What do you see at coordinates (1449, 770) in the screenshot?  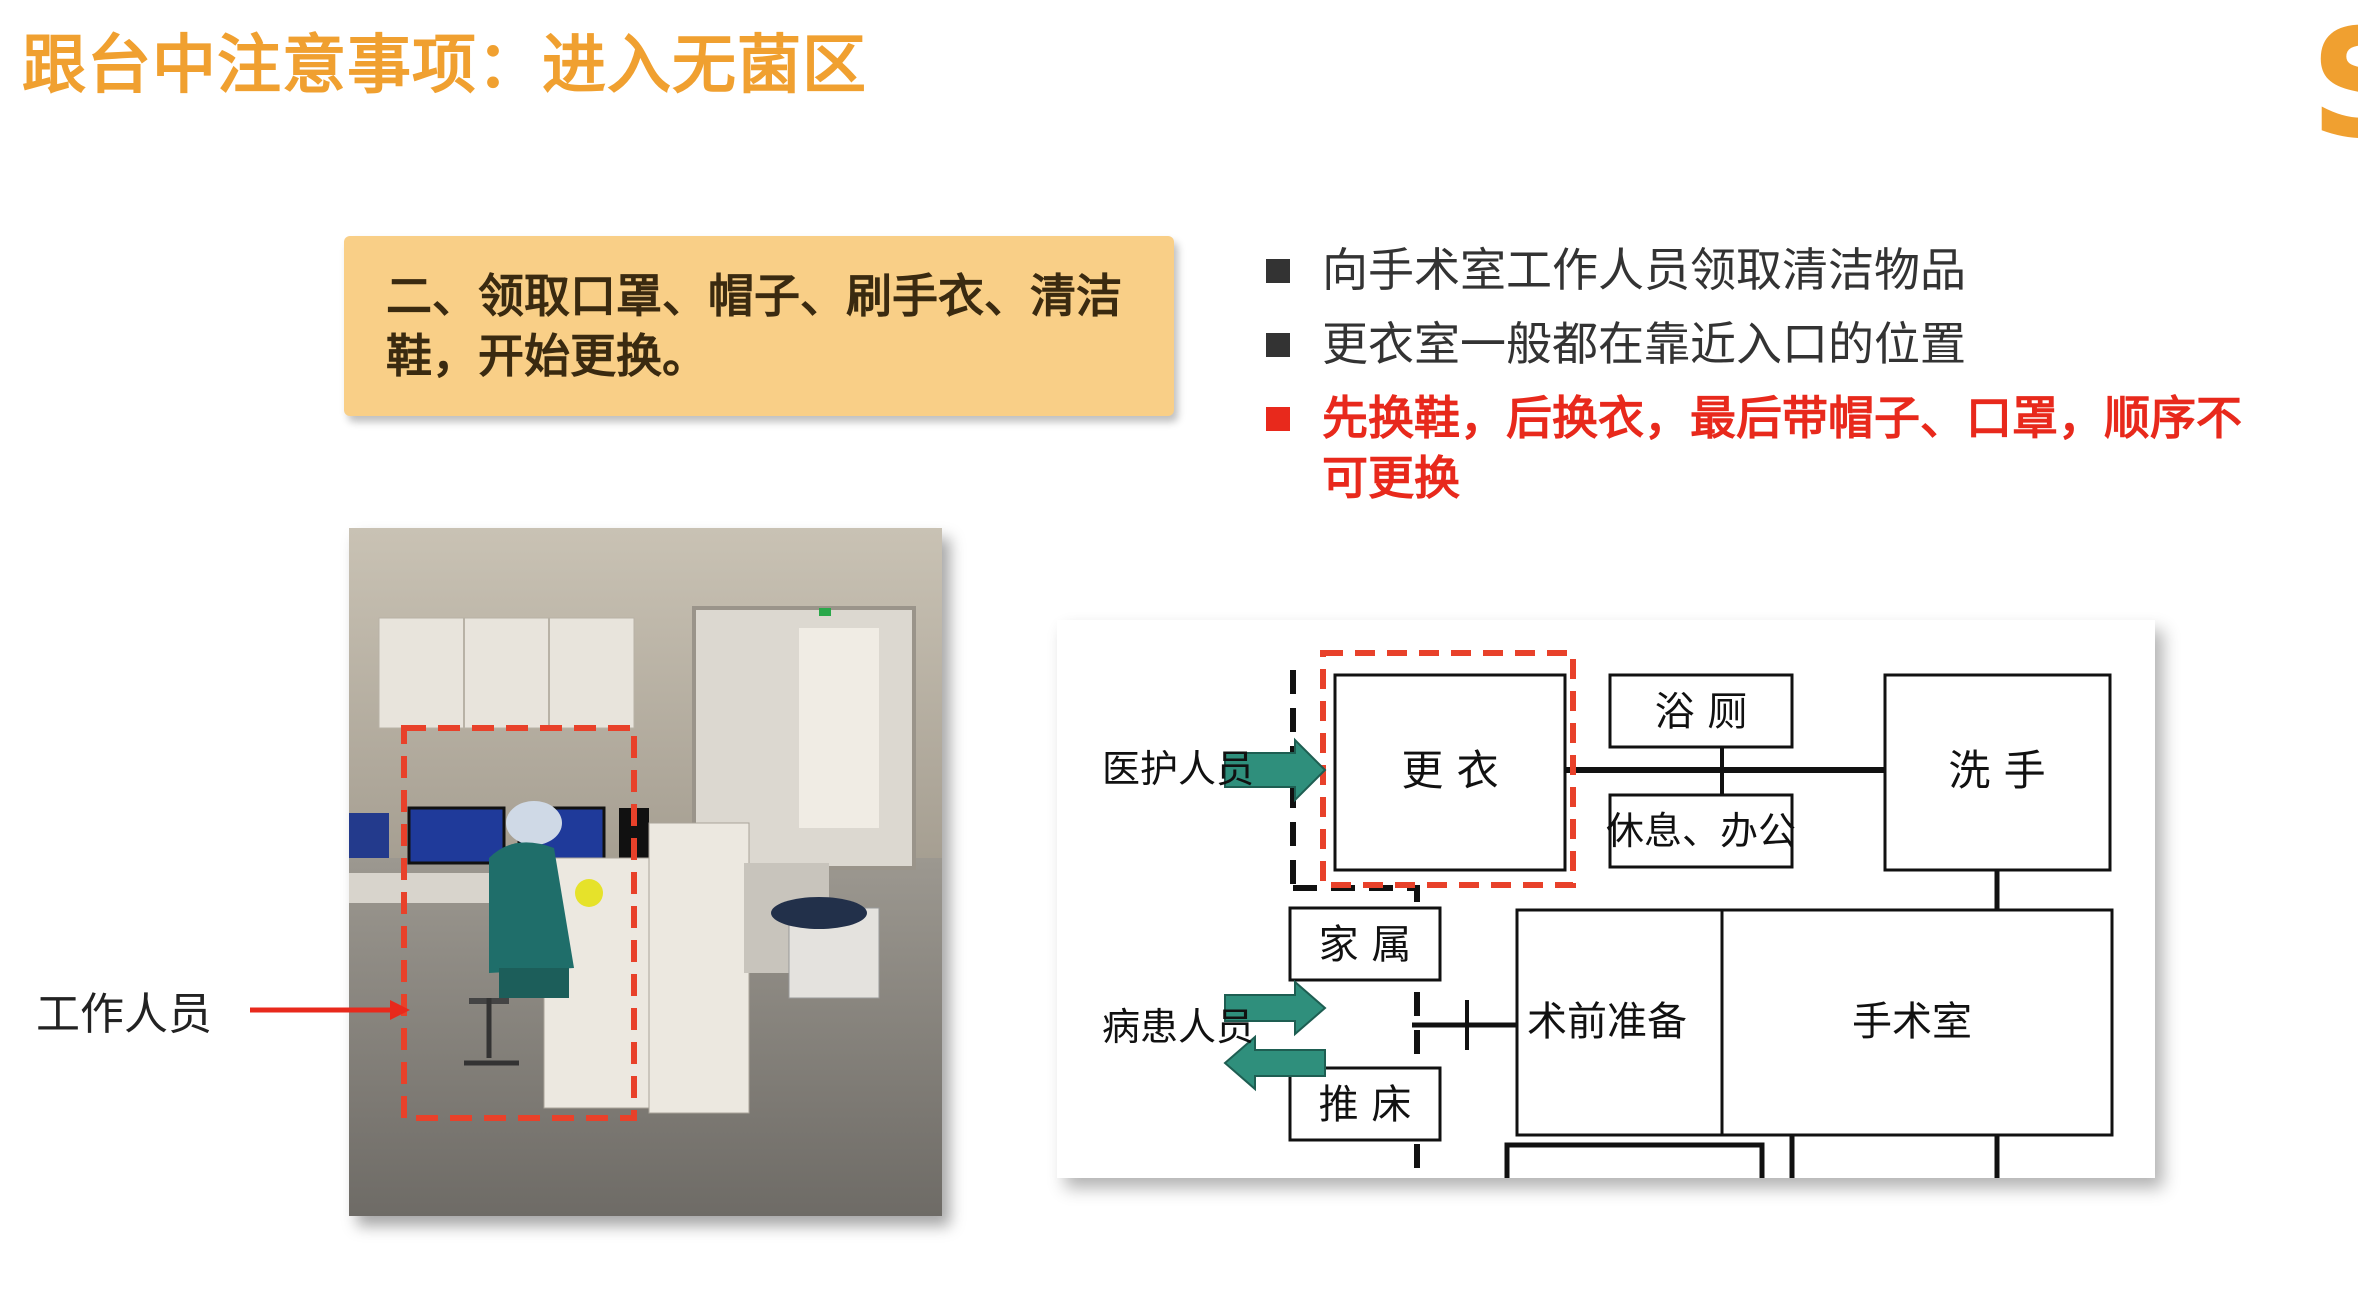 I see `changing-room-label: 更 衣` at bounding box center [1449, 770].